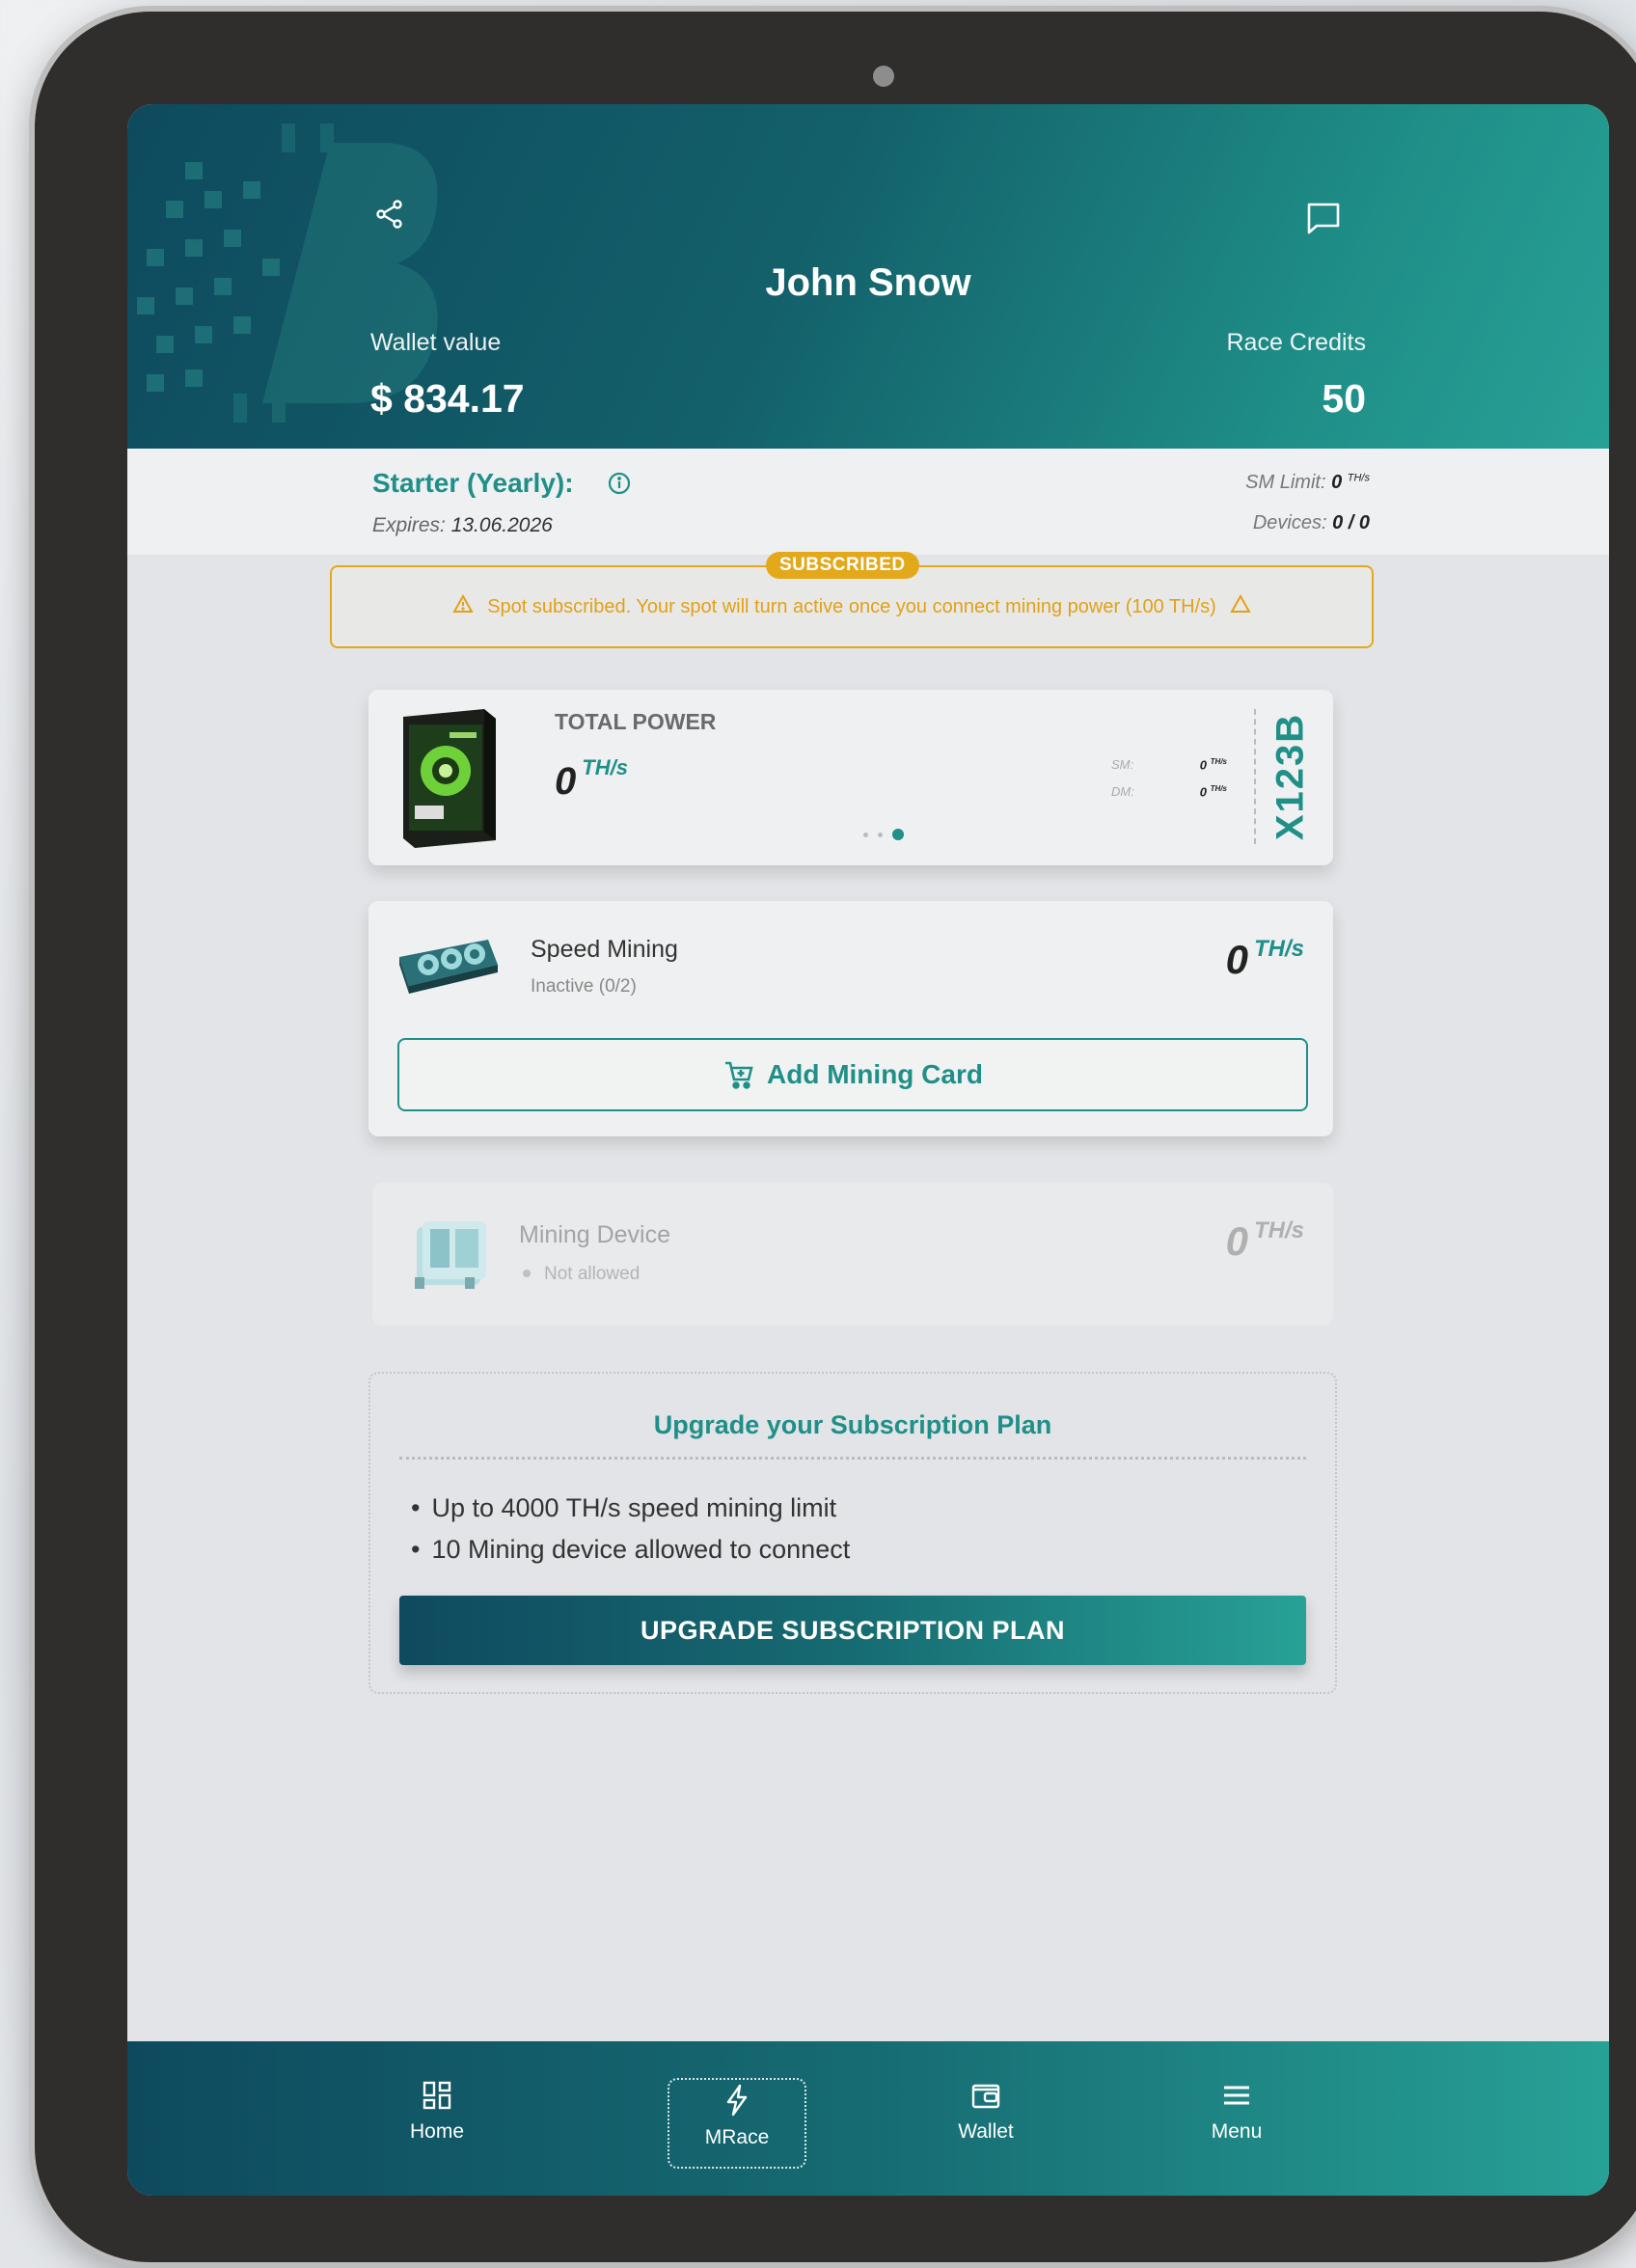  I want to click on mining-device-card: Mining Device Not allowed 0 TH/s, so click(852, 1254).